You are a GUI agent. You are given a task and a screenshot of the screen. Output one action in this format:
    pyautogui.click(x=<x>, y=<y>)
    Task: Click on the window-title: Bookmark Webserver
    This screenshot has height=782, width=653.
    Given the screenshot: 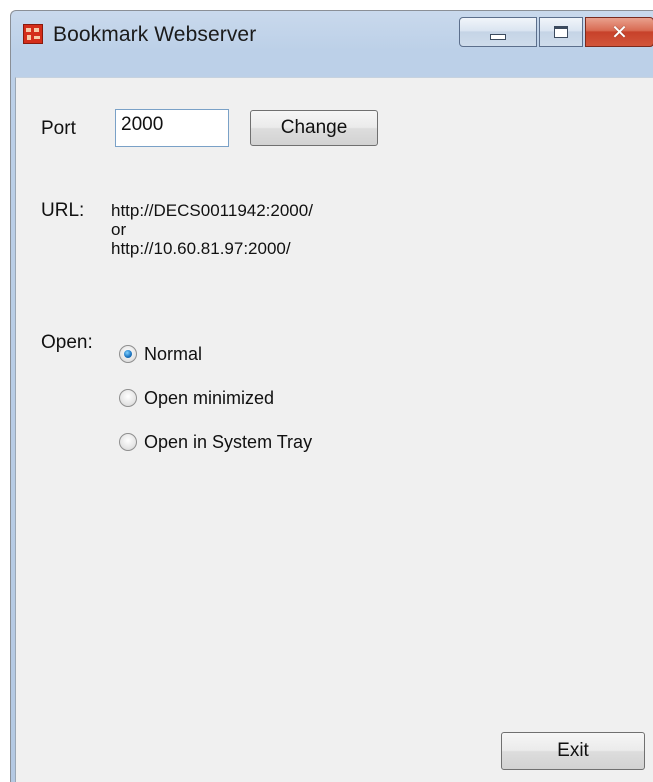 What is the action you would take?
    pyautogui.click(x=155, y=34)
    